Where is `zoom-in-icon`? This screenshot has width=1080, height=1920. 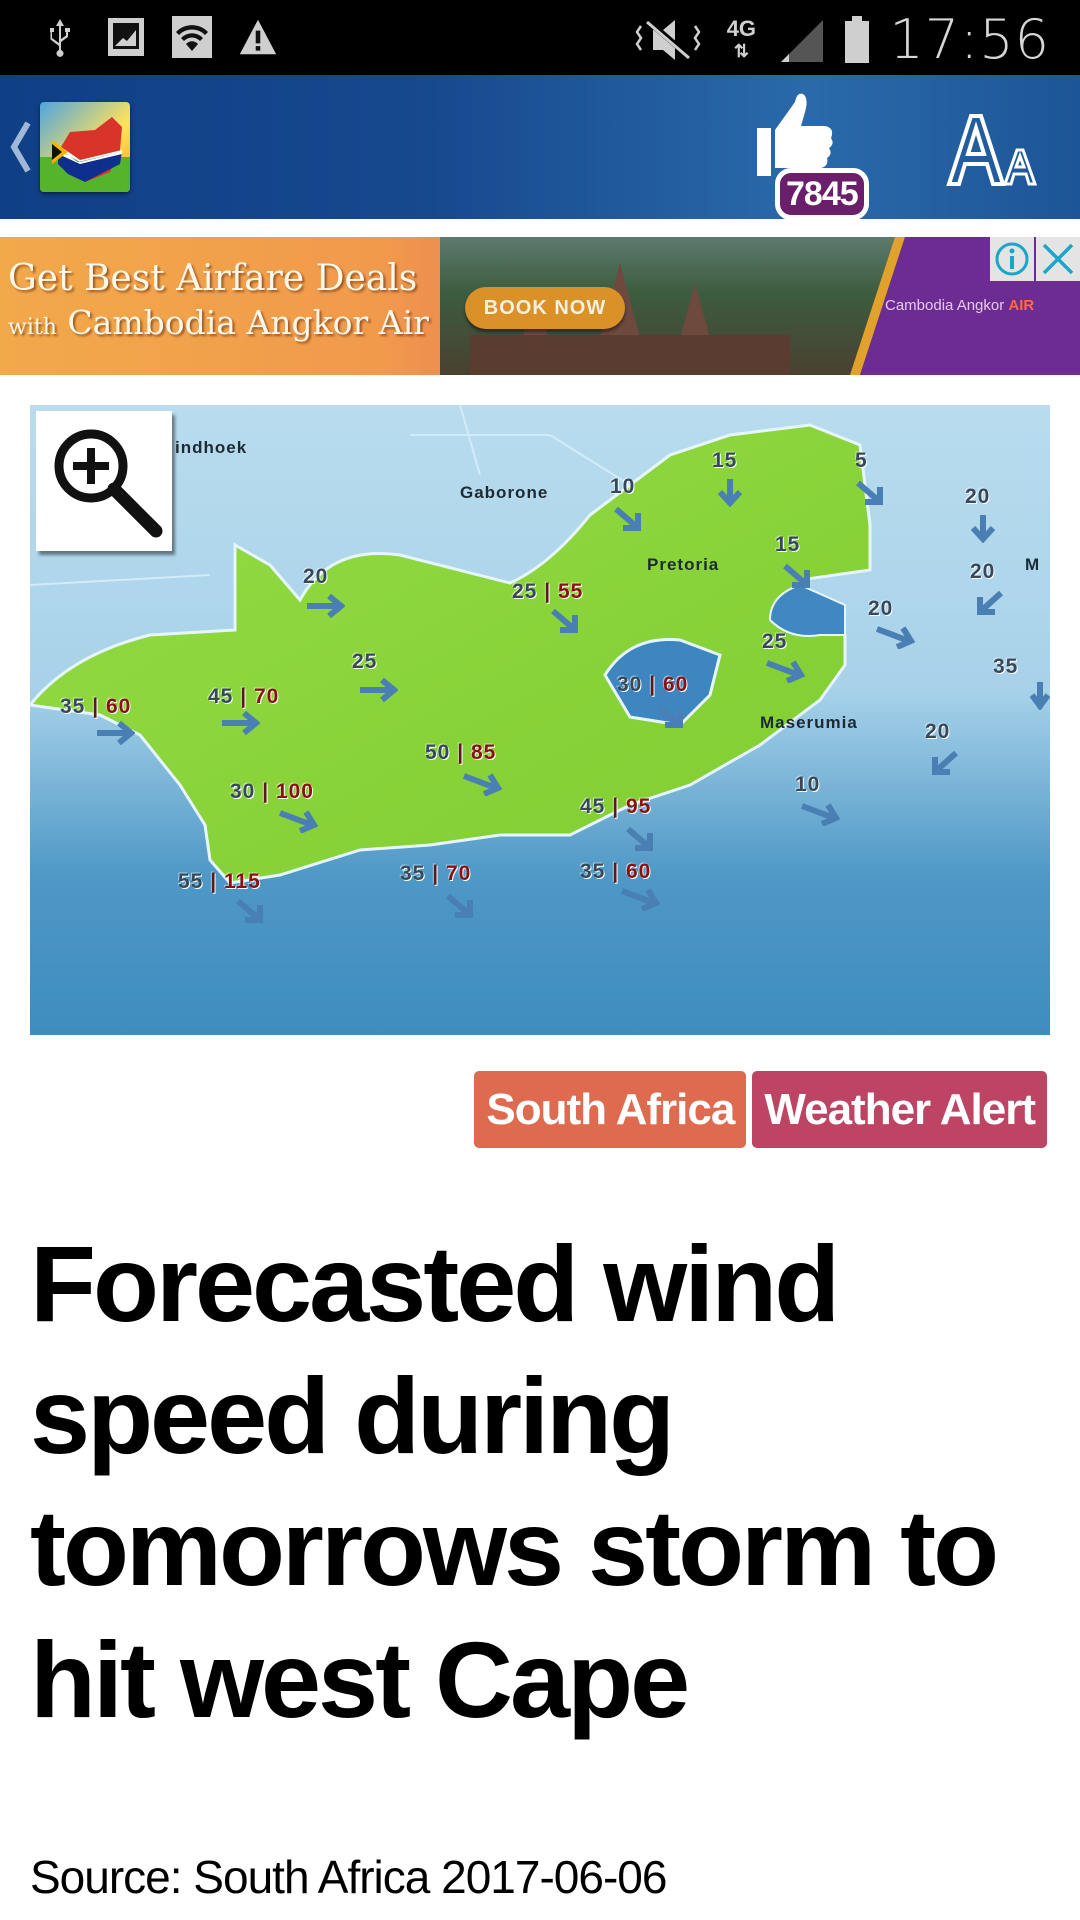 zoom-in-icon is located at coordinates (108, 483).